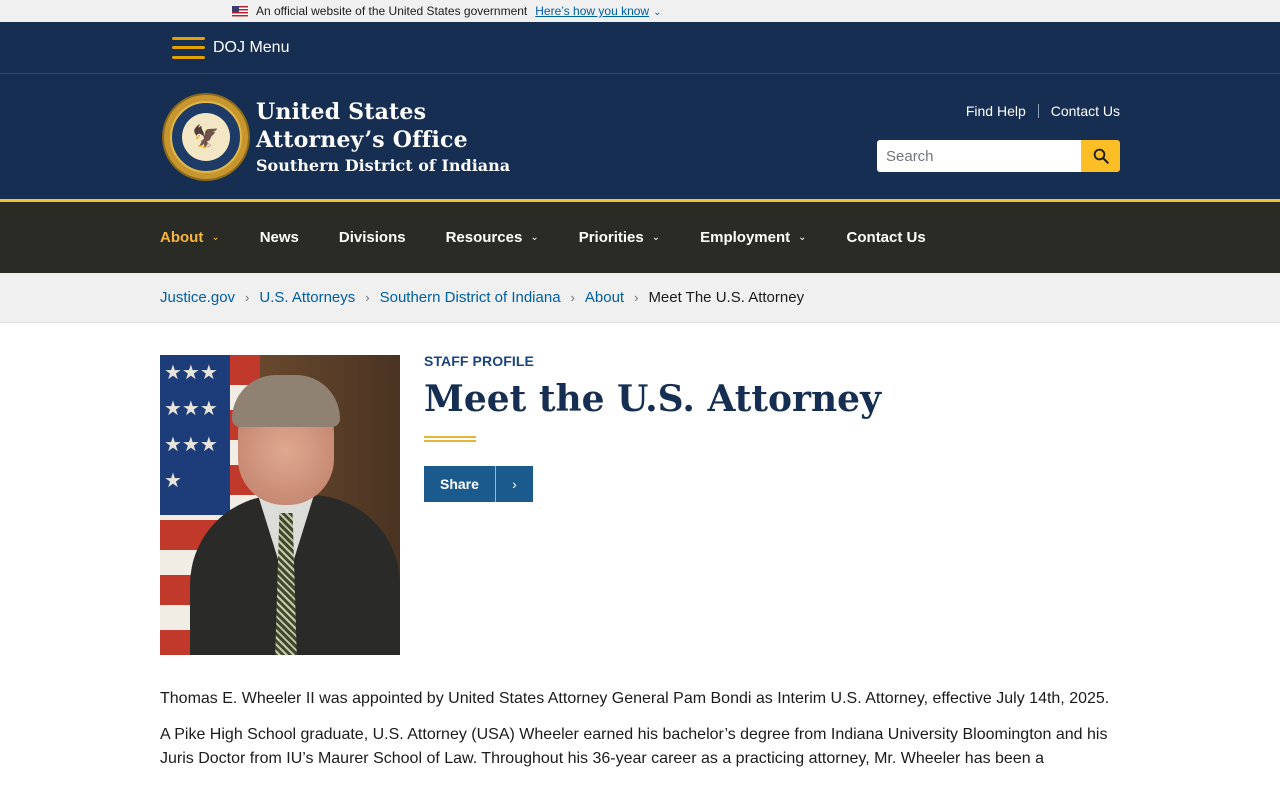  What do you see at coordinates (341, 112) in the screenshot?
I see `office-line-1: United States` at bounding box center [341, 112].